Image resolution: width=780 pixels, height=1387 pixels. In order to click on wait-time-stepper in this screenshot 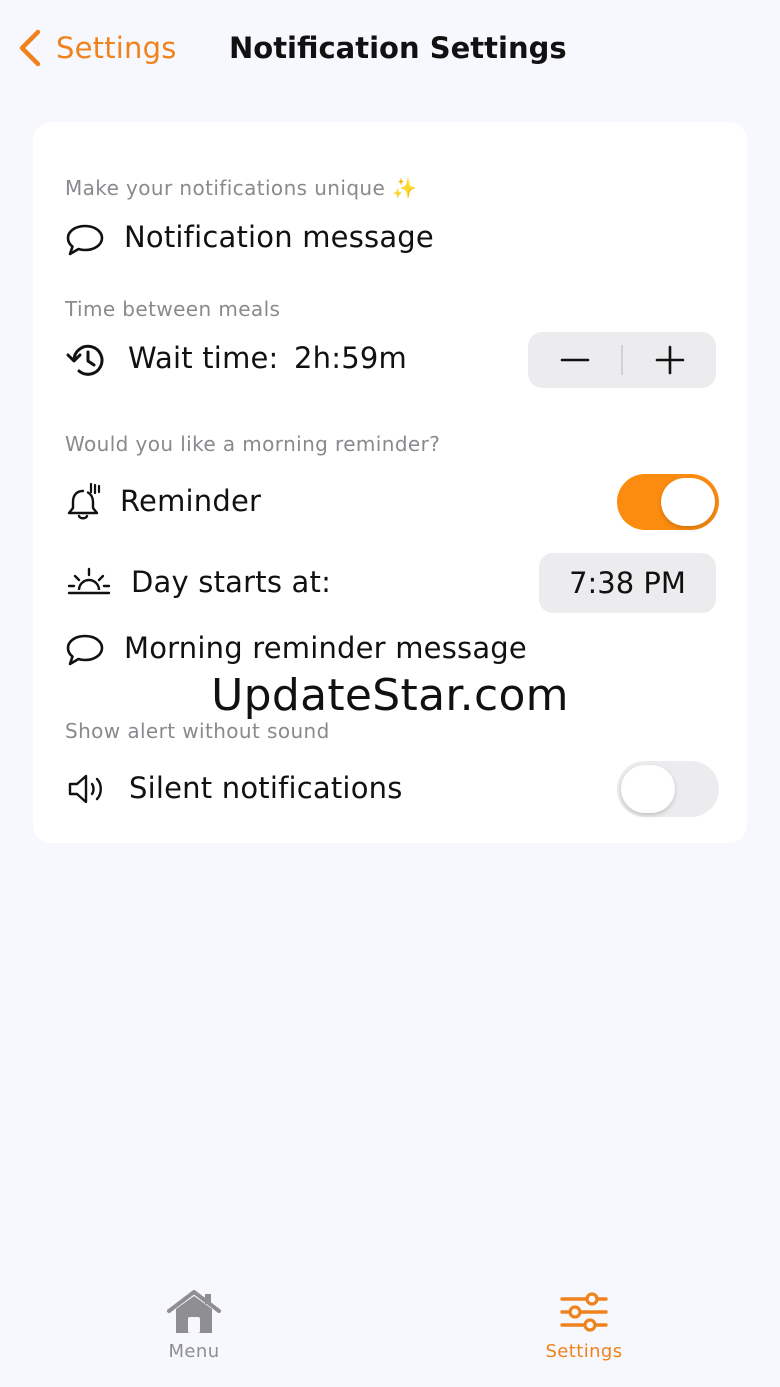, I will do `click(622, 360)`.